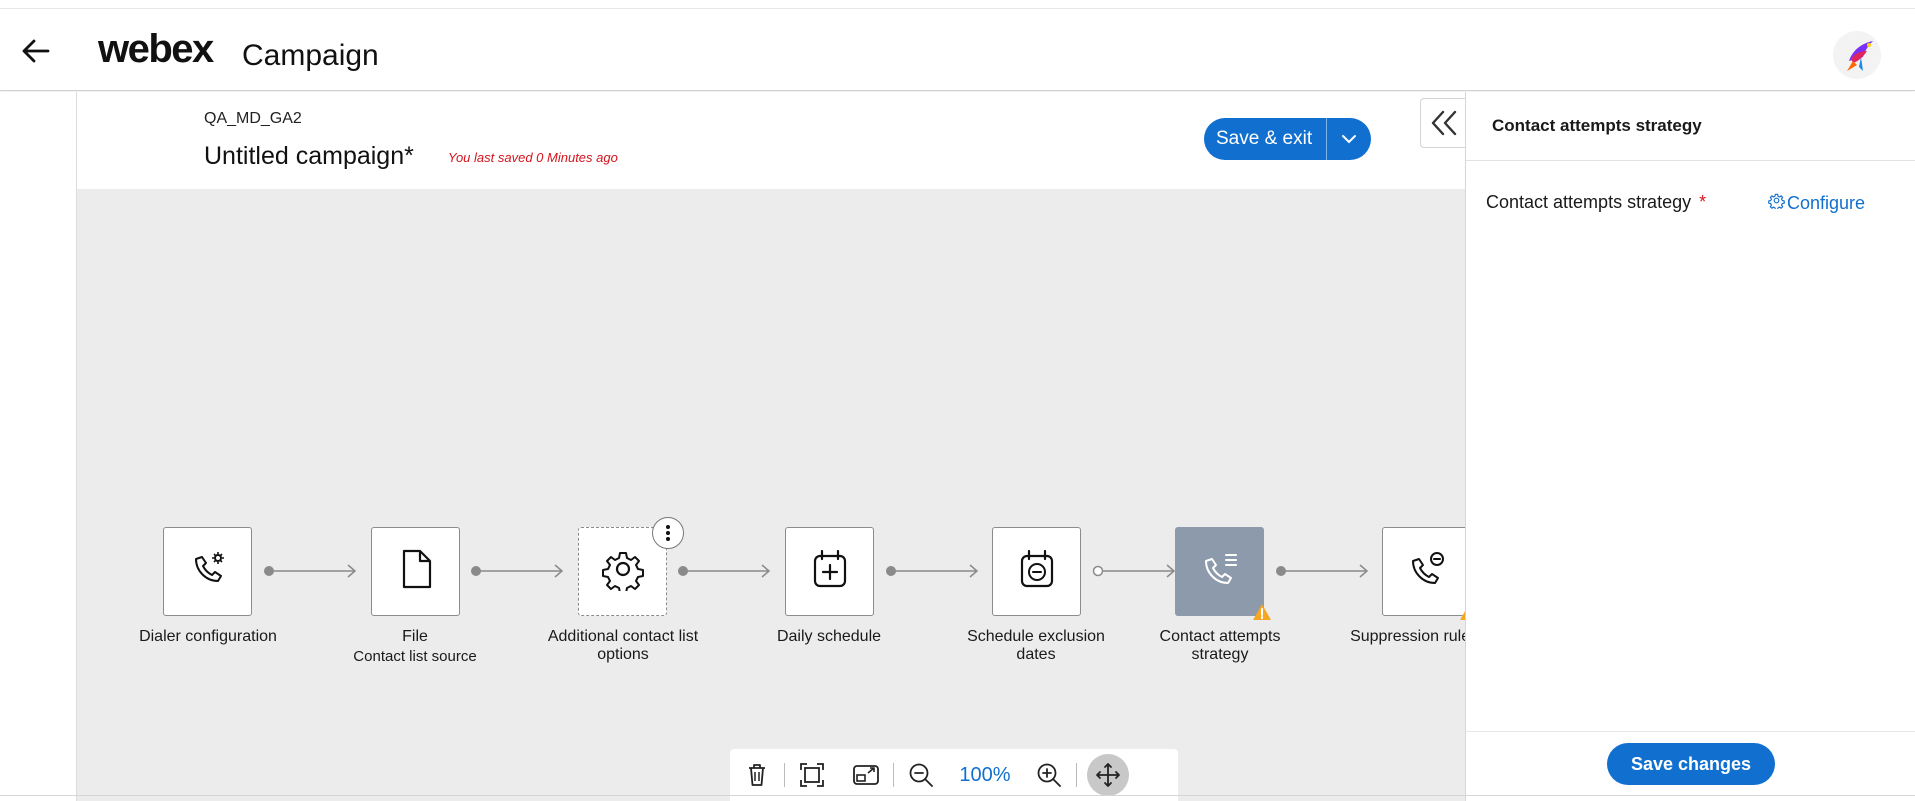  Describe the element at coordinates (1690, 160) in the screenshot. I see `panel-divider` at that location.